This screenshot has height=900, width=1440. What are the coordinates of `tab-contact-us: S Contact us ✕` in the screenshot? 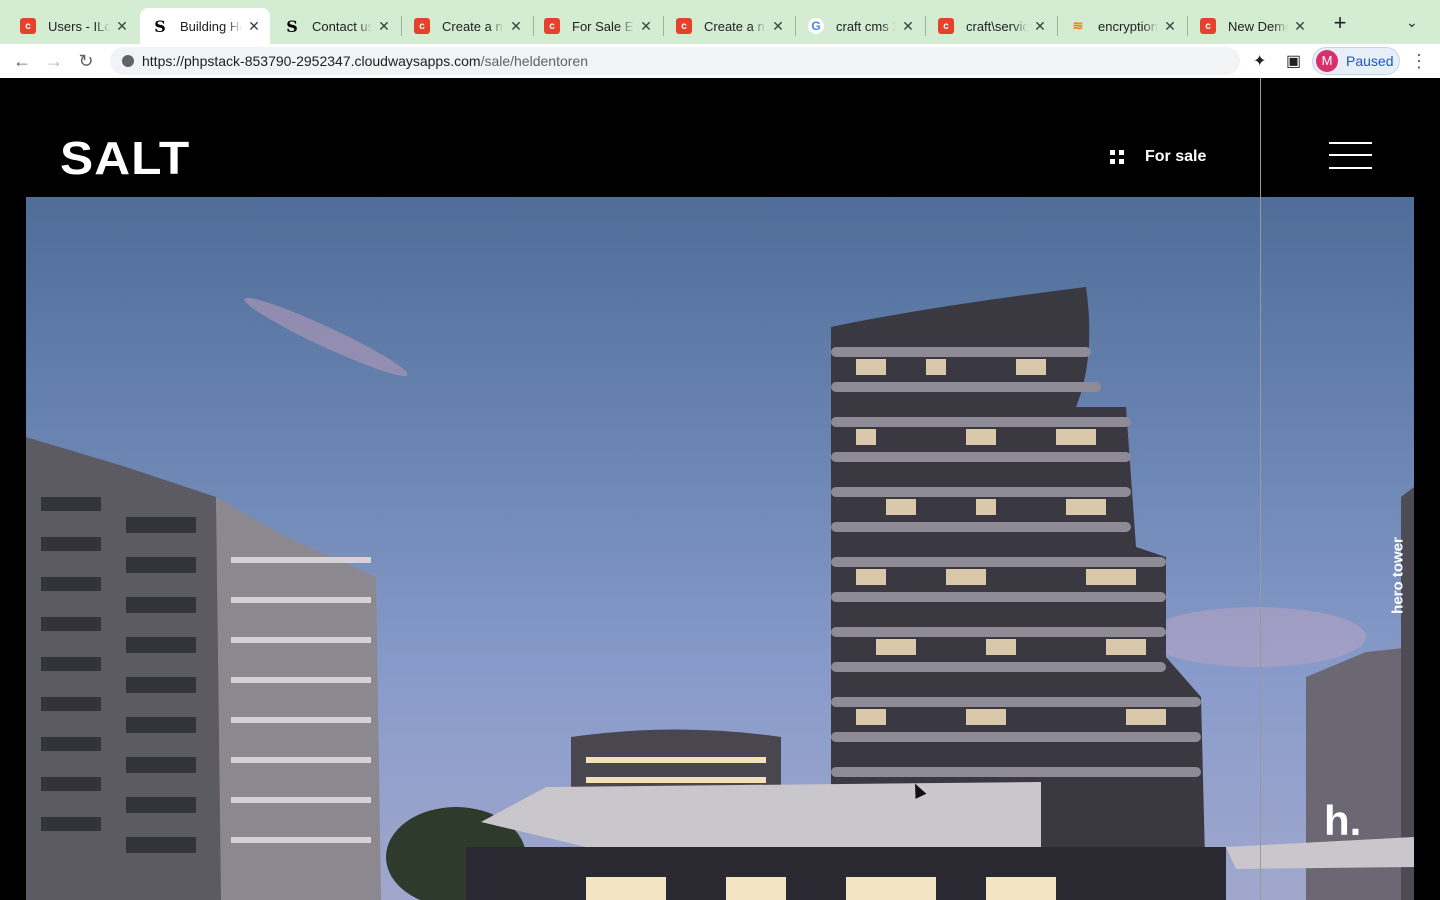 It's located at (336, 26).